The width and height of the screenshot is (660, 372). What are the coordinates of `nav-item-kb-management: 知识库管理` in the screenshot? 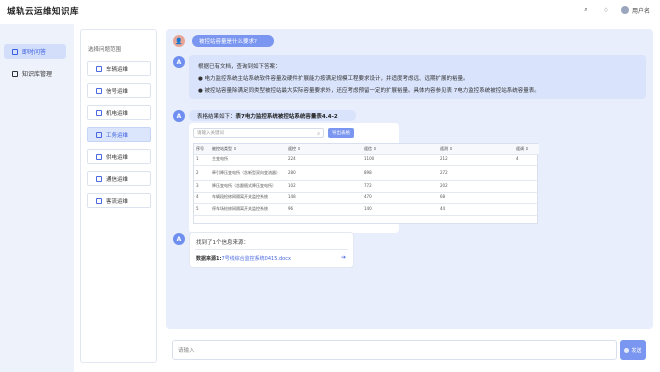 It's located at (35, 73).